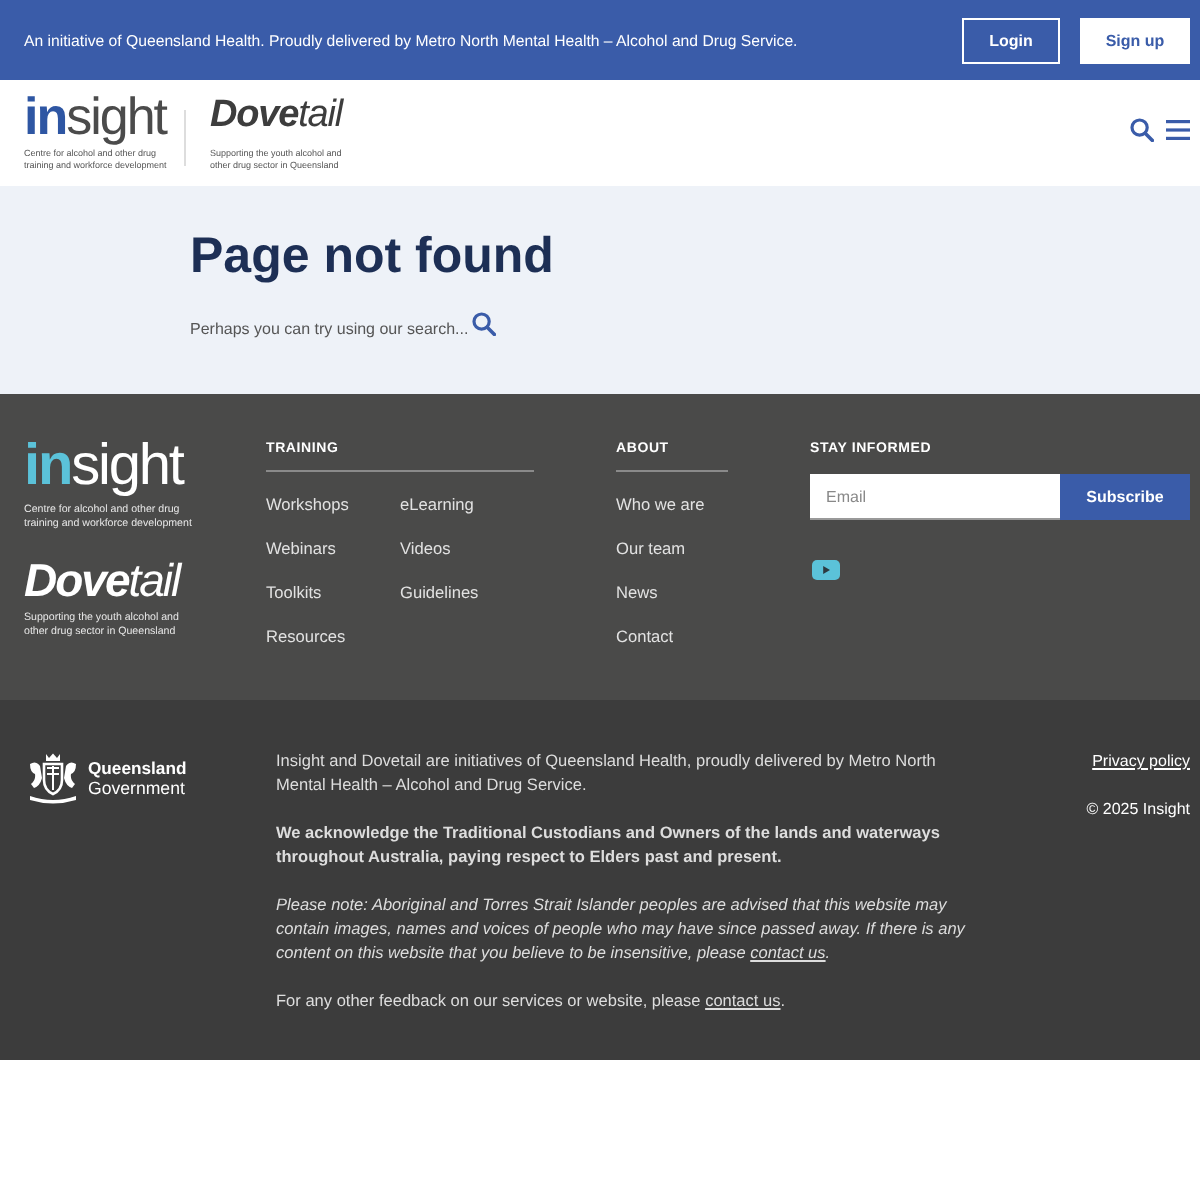  I want to click on crest-icon, so click(53, 779).